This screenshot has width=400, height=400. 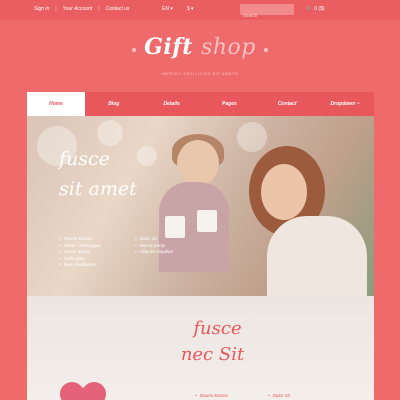 What do you see at coordinates (80, 265) in the screenshot?
I see `list-item: Duis Vestibulum` at bounding box center [80, 265].